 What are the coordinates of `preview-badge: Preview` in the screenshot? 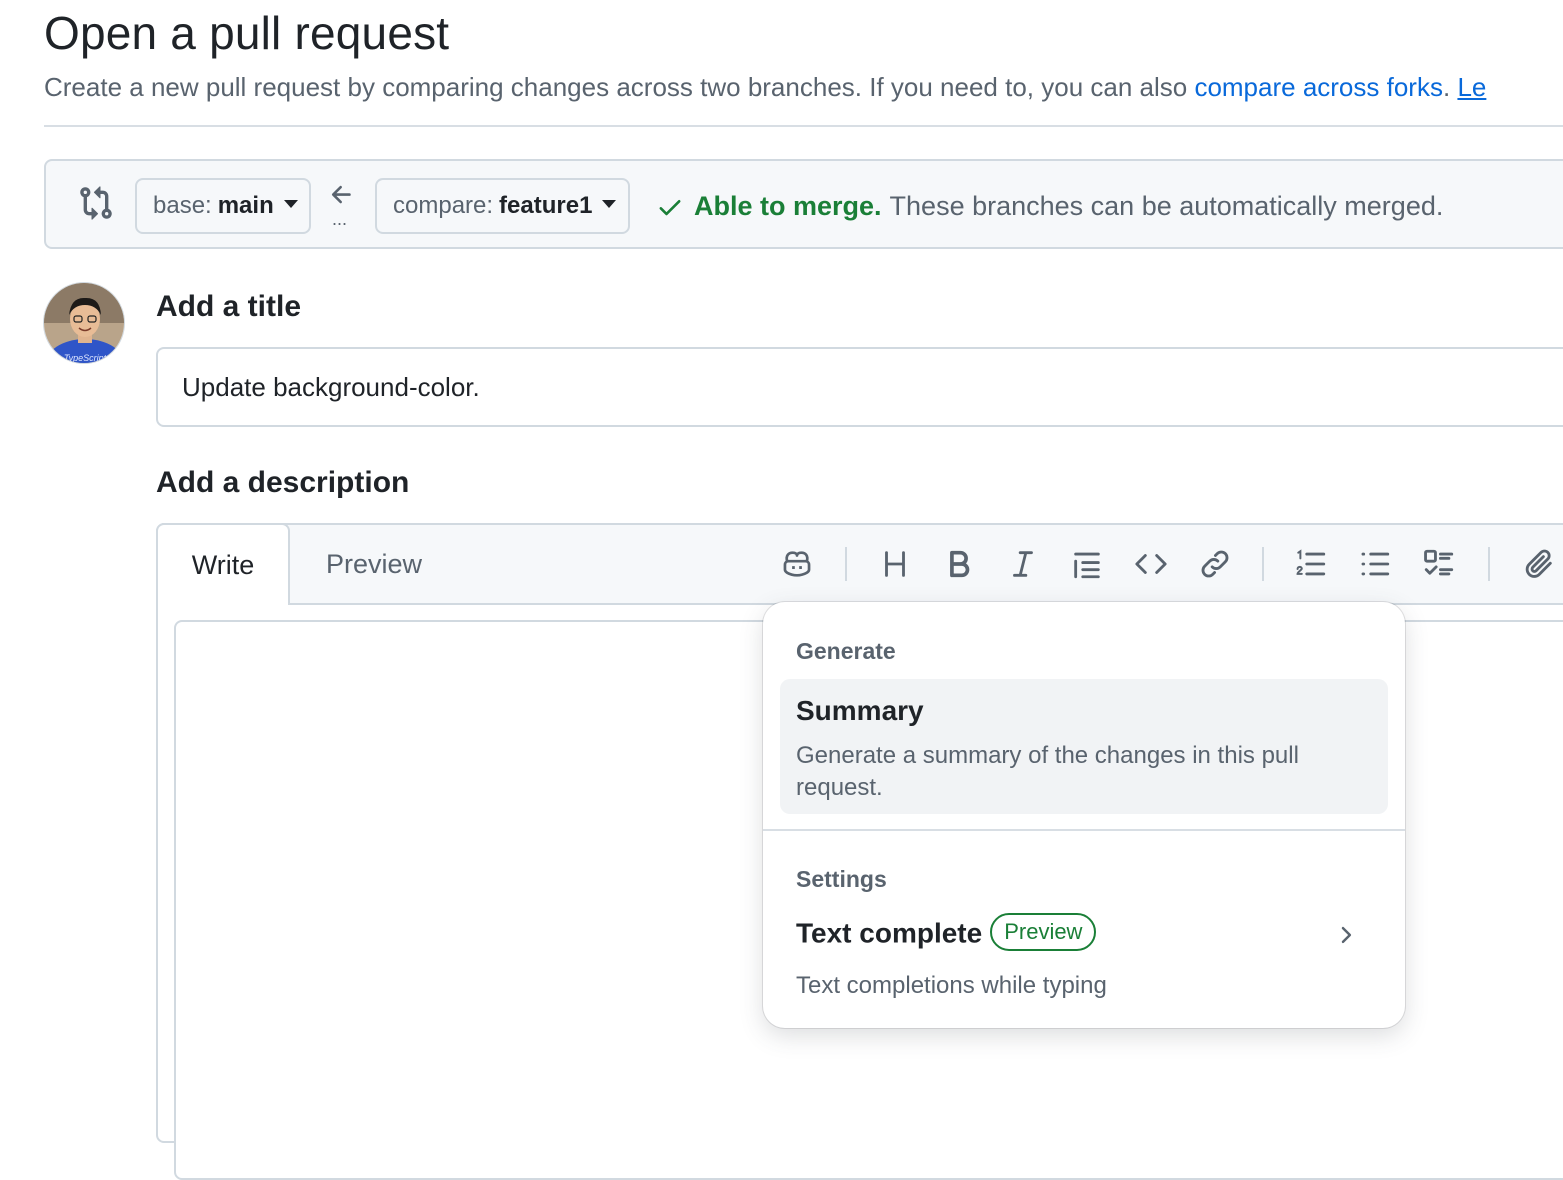 It's located at (1043, 932).